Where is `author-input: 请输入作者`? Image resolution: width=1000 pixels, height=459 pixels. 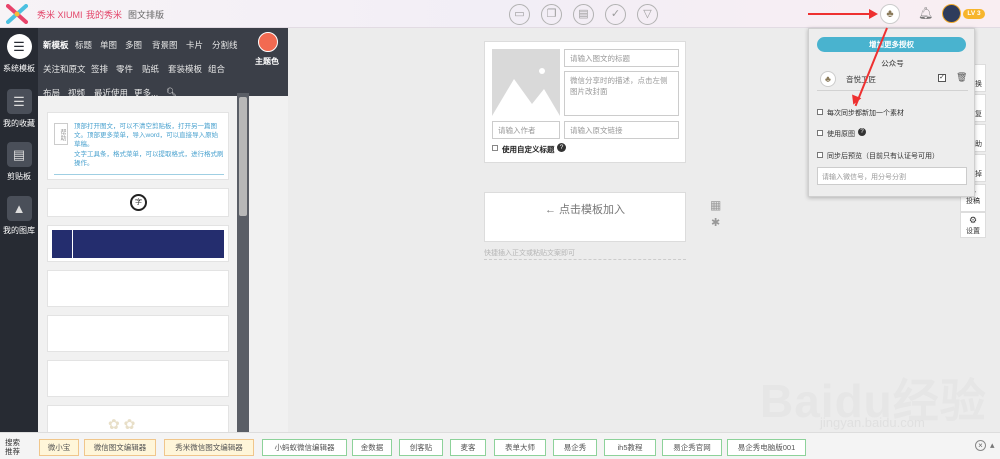
author-input: 请输入作者 is located at coordinates (526, 130).